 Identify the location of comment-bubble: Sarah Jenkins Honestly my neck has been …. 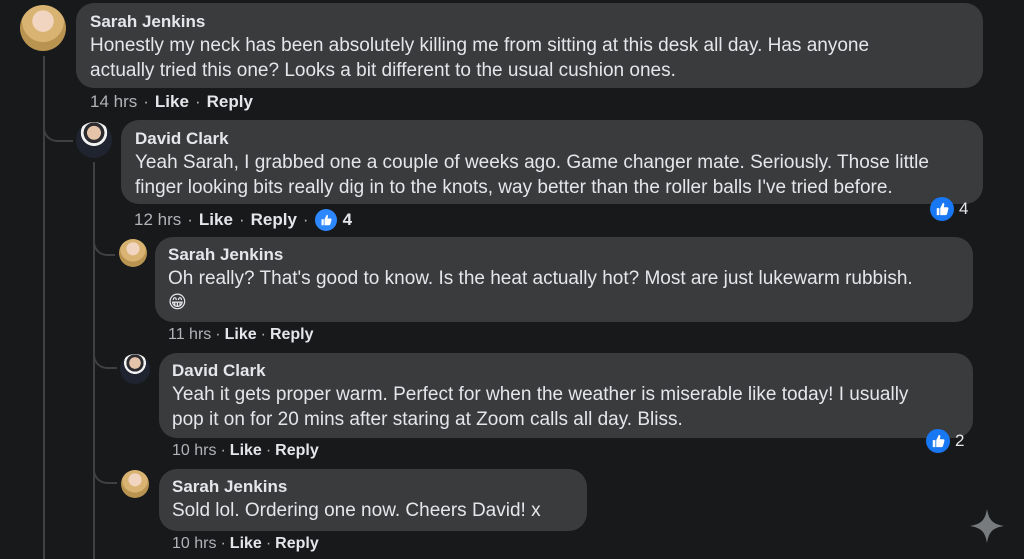
(529, 45).